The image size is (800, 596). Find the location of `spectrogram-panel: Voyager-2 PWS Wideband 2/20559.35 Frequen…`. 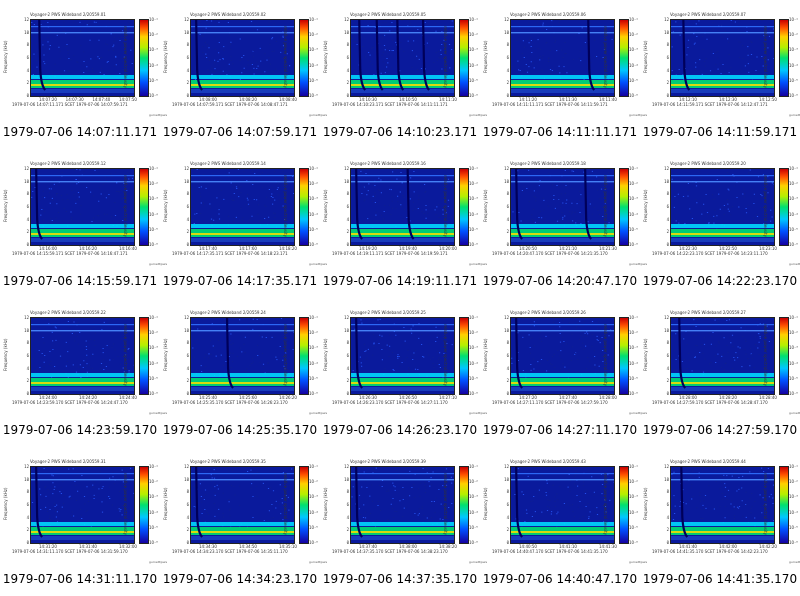

spectrogram-panel: Voyager-2 PWS Wideband 2/20559.35 Frequen… is located at coordinates (243, 521).